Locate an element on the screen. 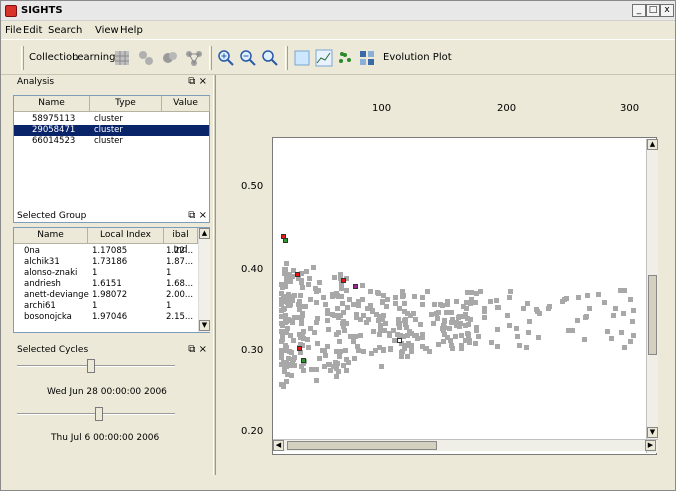 The height and width of the screenshot is (491, 676). selected-cycles-dock-header: Selected Cycles ⧉ × is located at coordinates (112, 350).